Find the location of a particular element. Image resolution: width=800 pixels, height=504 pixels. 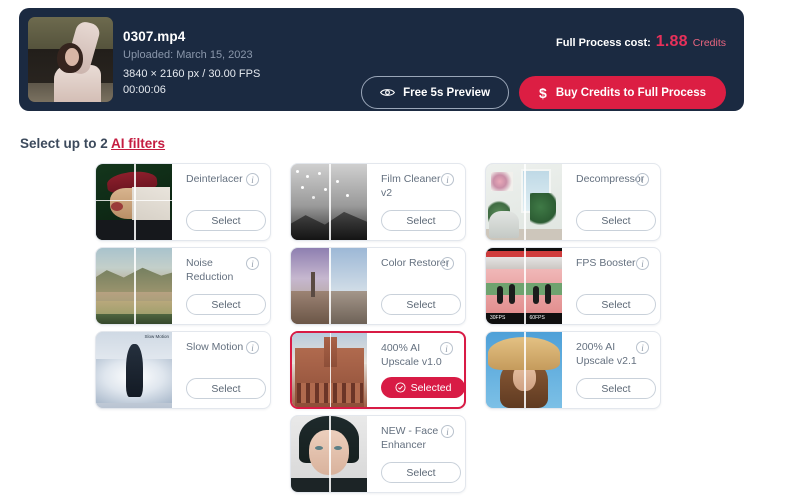

filter-card-fps-booster: 30FPS 60FPS FPS Booster i Select is located at coordinates (573, 286).